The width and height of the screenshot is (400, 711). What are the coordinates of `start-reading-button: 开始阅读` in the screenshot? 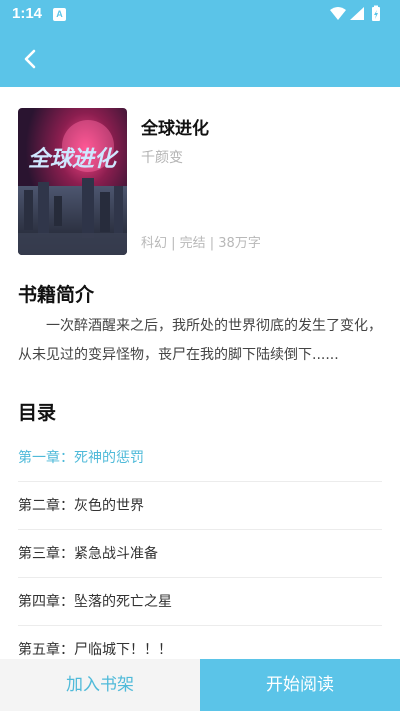 It's located at (300, 685).